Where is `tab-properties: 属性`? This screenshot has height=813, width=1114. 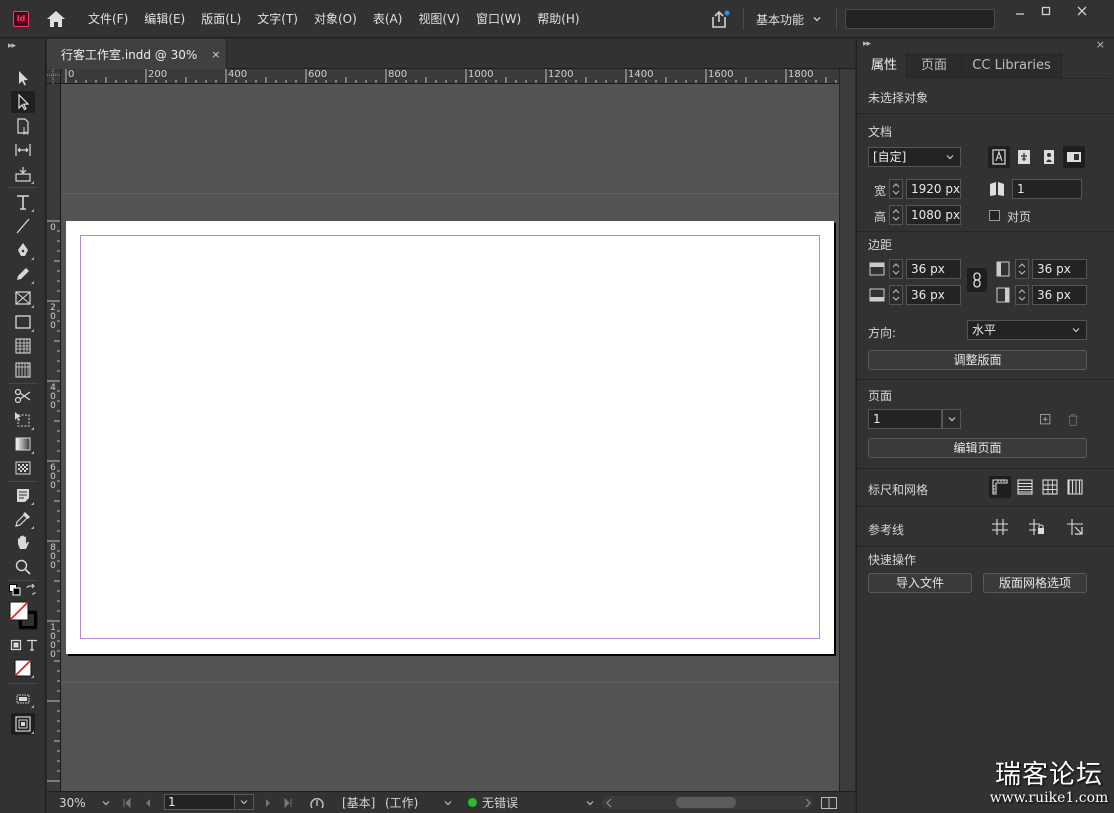 tab-properties: 属性 is located at coordinates (884, 66).